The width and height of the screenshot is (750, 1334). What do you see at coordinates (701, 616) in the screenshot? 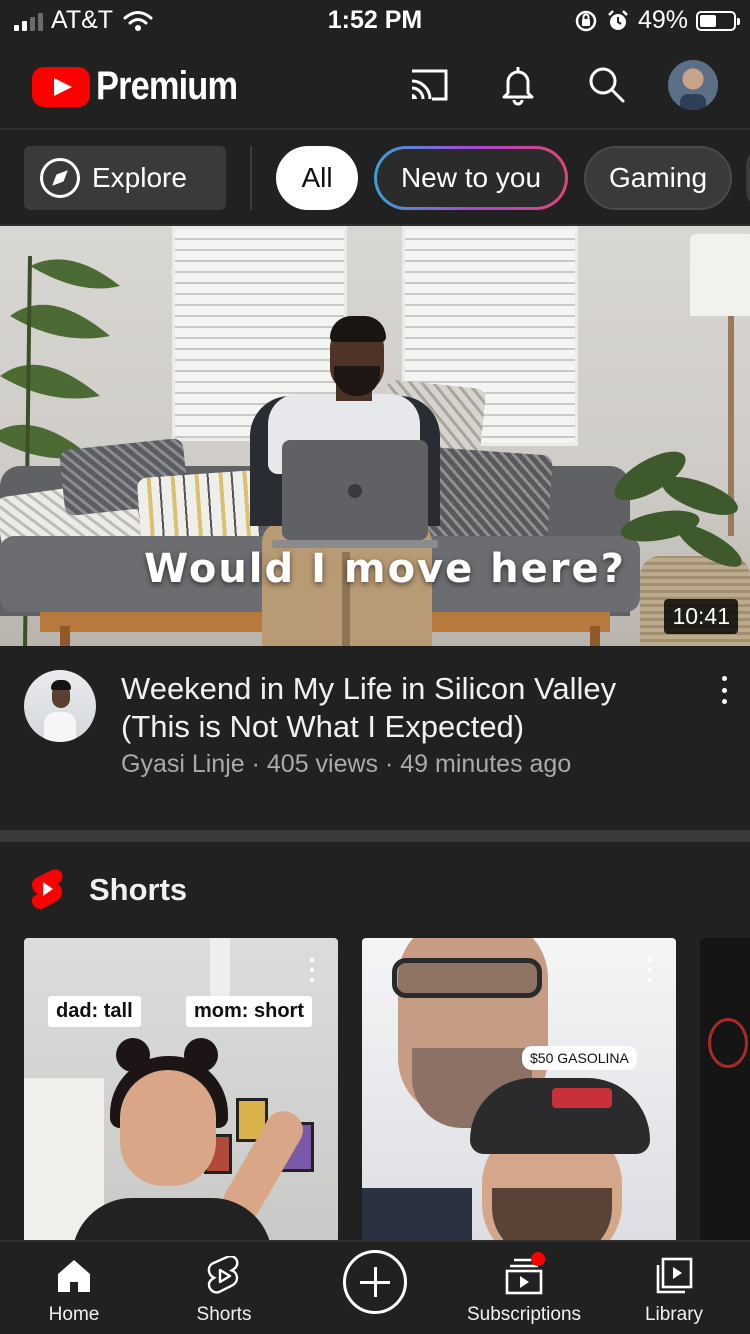
I see `video-duration-badge: 10:41` at bounding box center [701, 616].